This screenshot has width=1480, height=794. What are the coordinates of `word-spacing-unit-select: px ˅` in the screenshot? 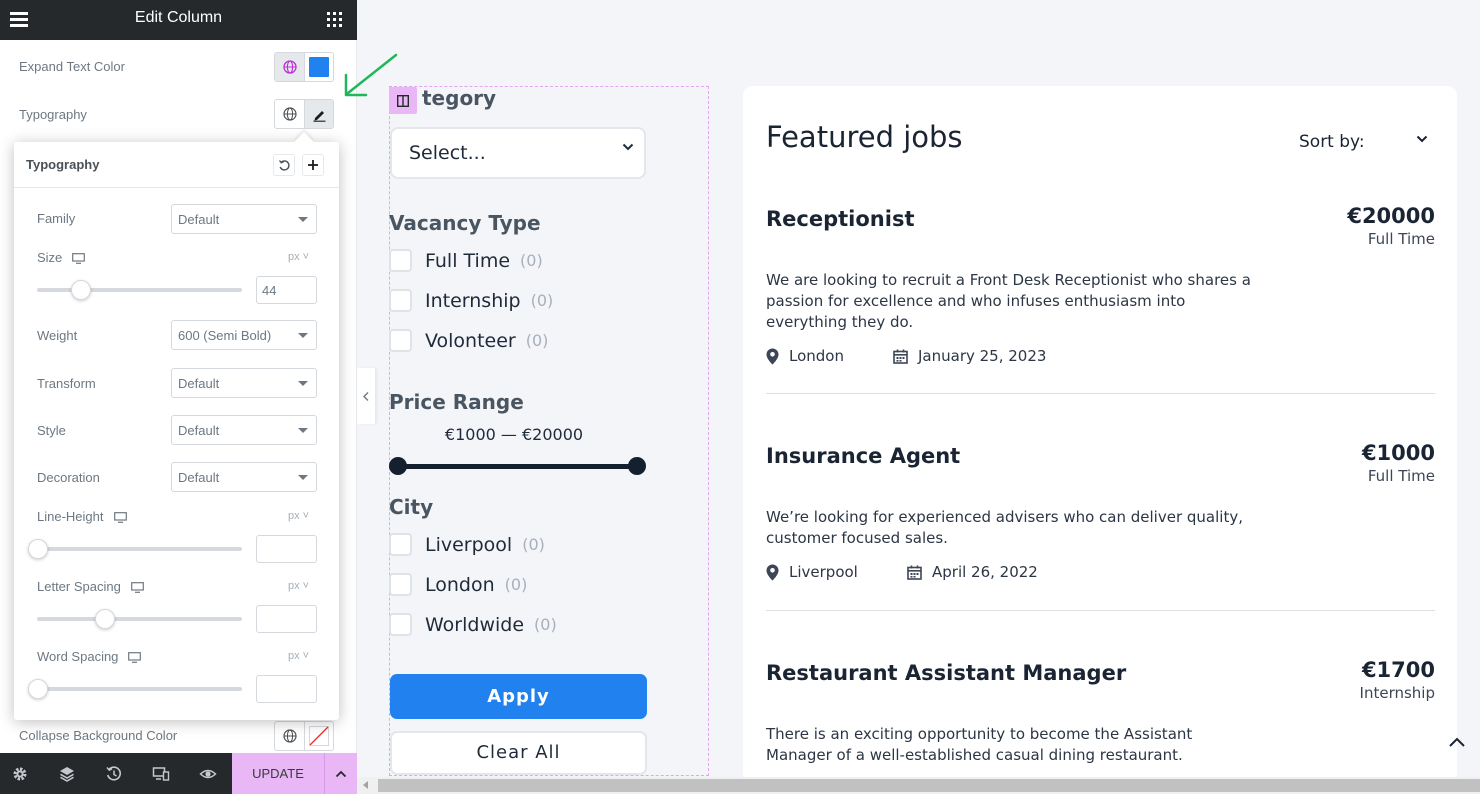 It's located at (298, 656).